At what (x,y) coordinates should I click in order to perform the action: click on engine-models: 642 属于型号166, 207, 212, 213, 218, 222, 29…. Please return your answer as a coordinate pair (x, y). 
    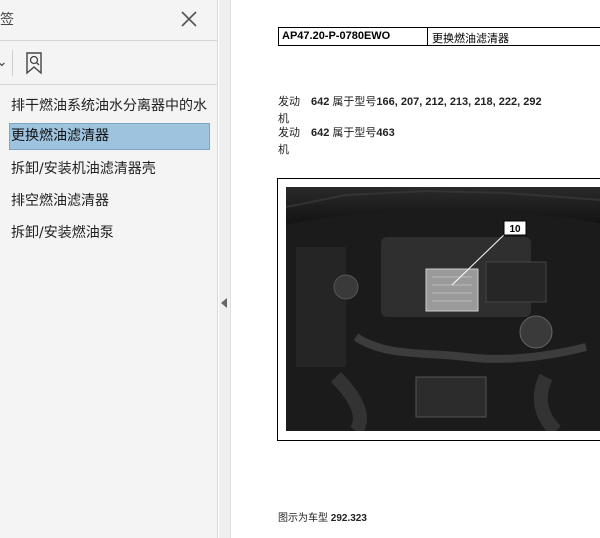
    Looking at the image, I should click on (426, 102).